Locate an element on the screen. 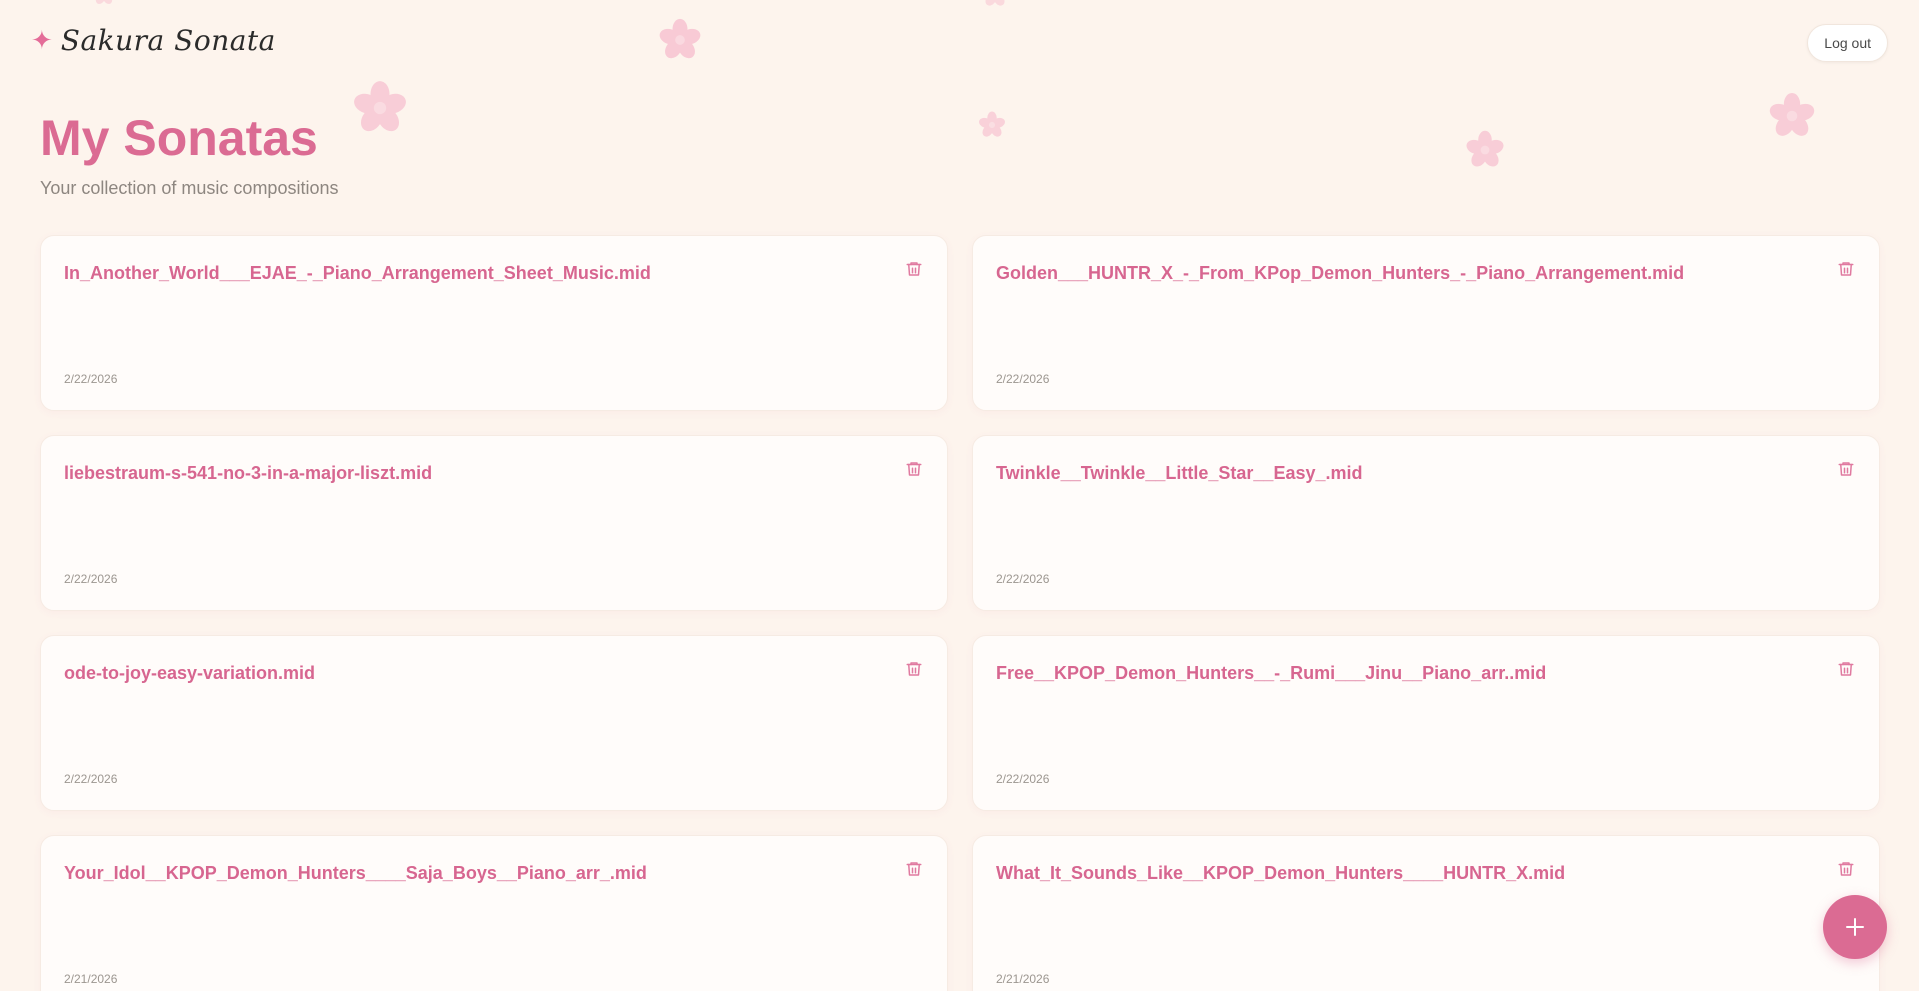 Image resolution: width=1919 pixels, height=991 pixels. plus-icon is located at coordinates (1855, 927).